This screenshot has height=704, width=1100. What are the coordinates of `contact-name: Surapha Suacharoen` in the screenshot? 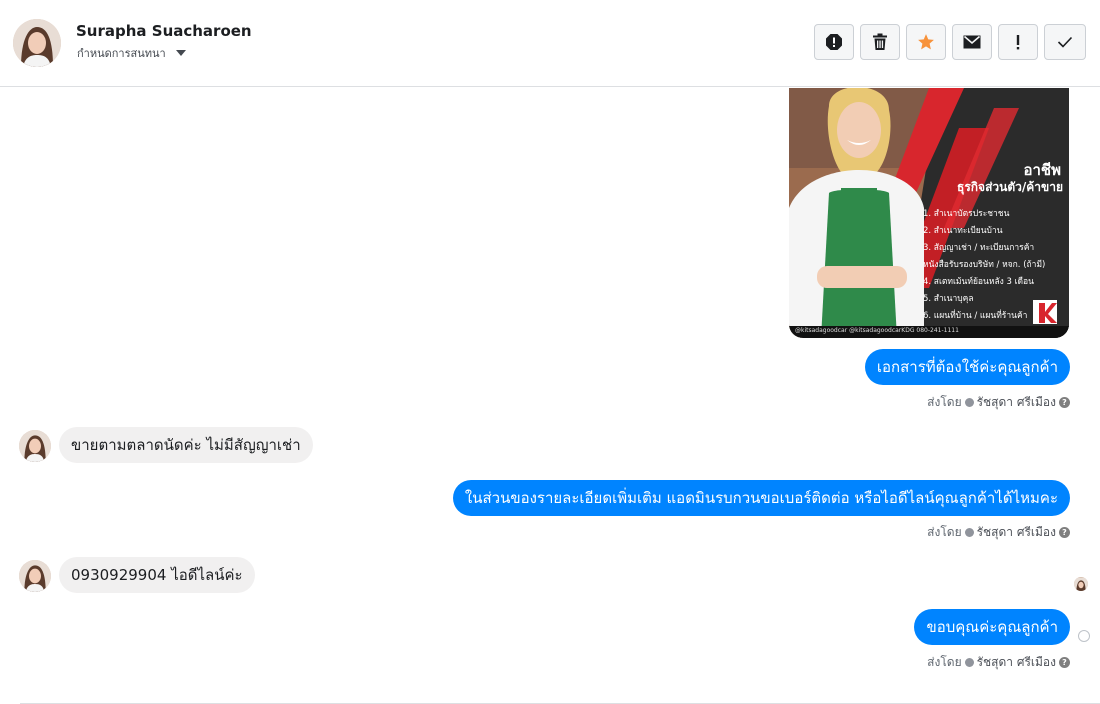 It's located at (164, 31).